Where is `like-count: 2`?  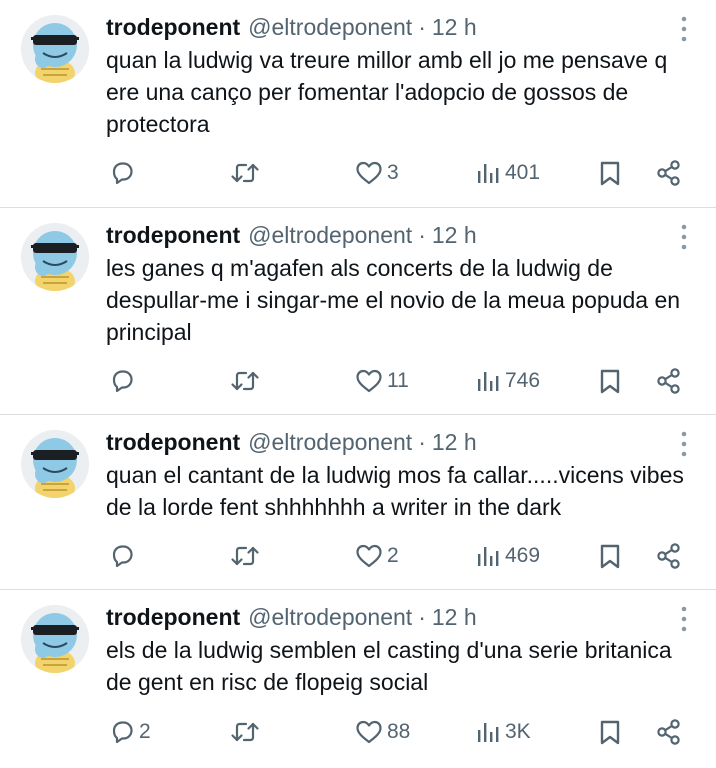
like-count: 2 is located at coordinates (393, 555).